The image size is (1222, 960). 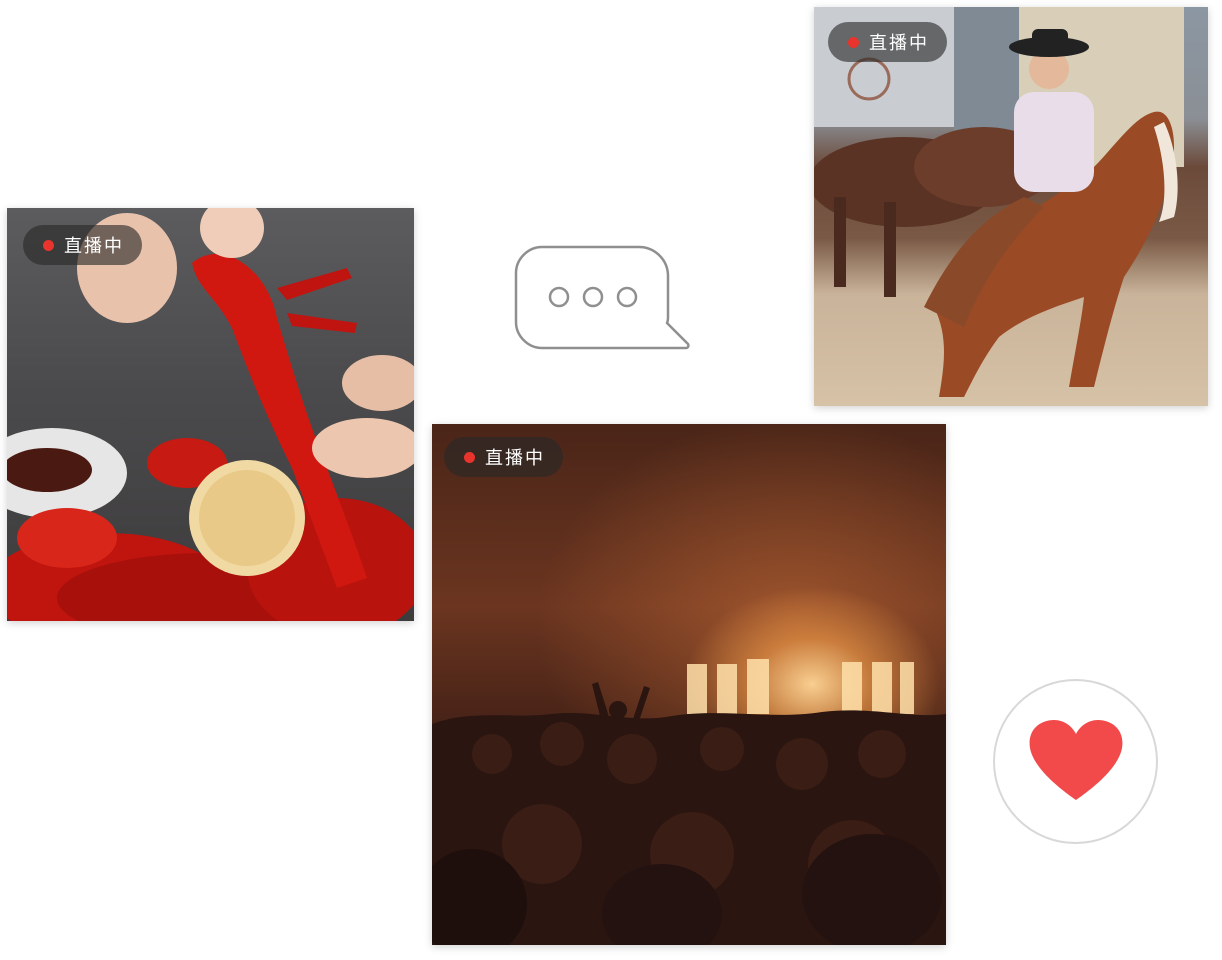 I want to click on crayfish-photo, so click(x=210, y=414).